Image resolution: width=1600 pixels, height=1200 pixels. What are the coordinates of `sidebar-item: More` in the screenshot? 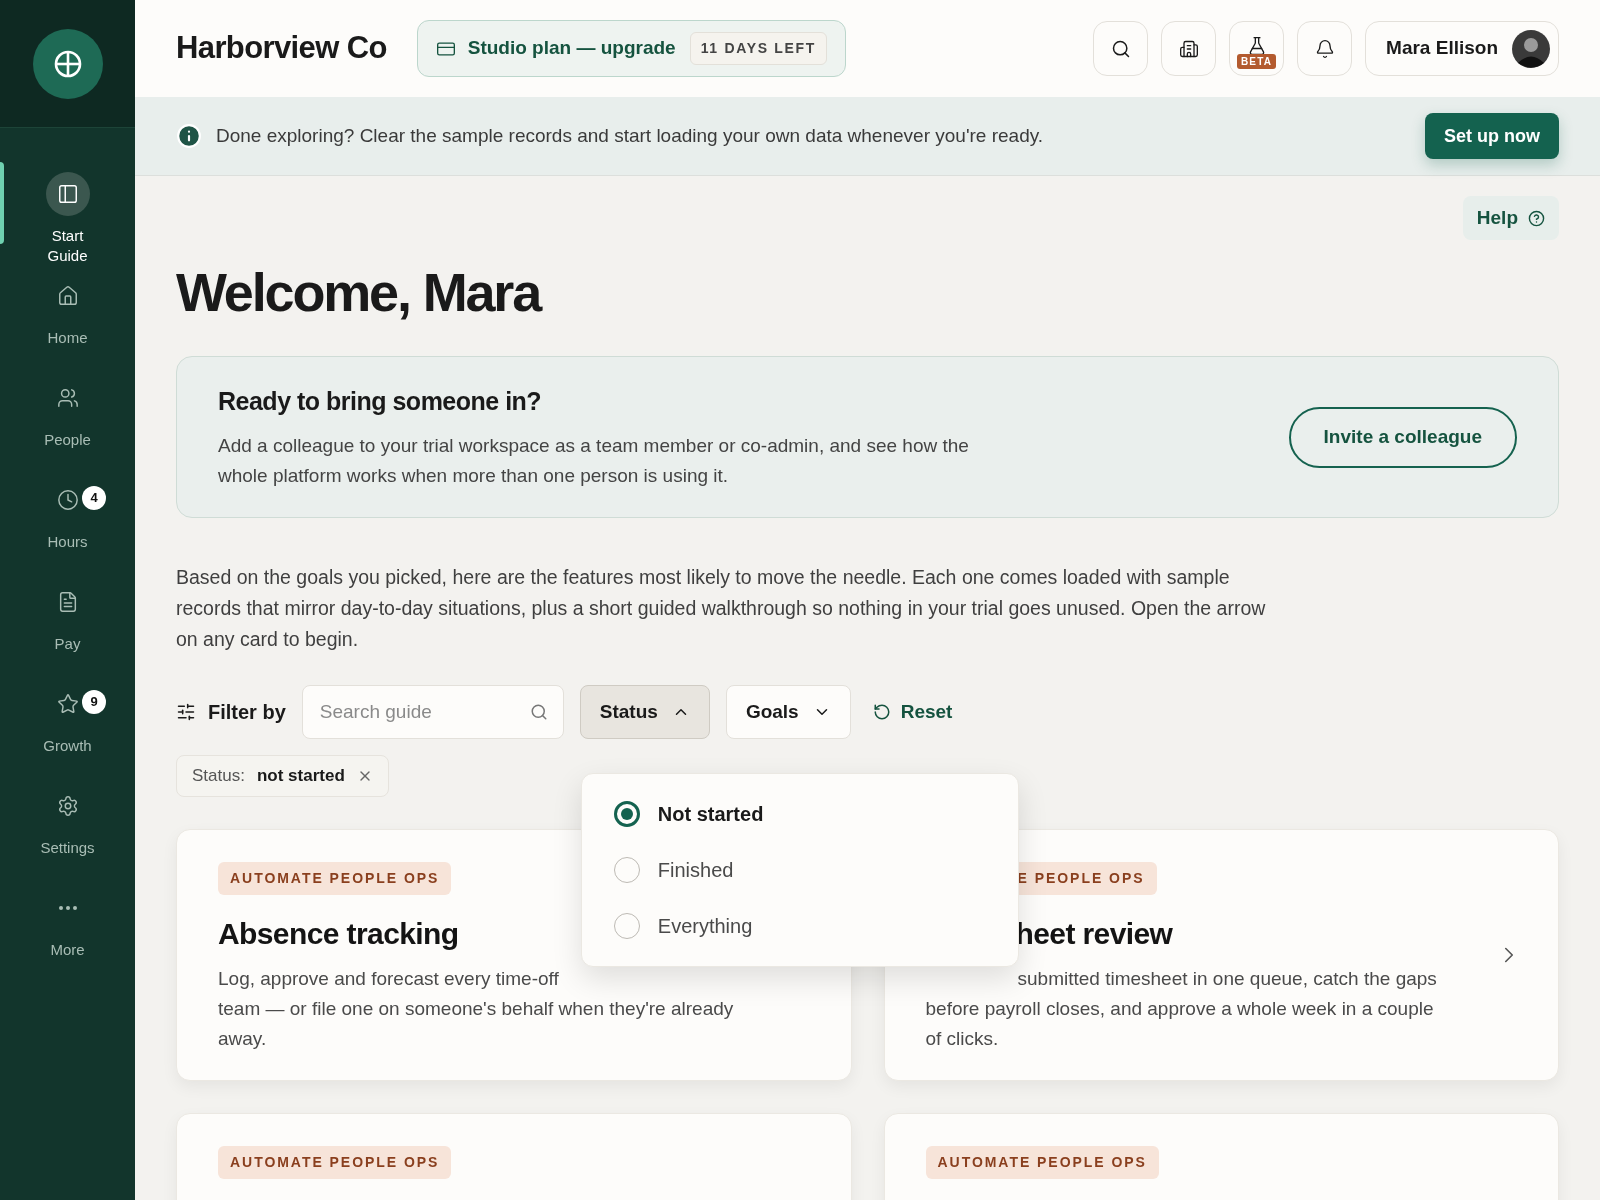 It's located at (67, 923).